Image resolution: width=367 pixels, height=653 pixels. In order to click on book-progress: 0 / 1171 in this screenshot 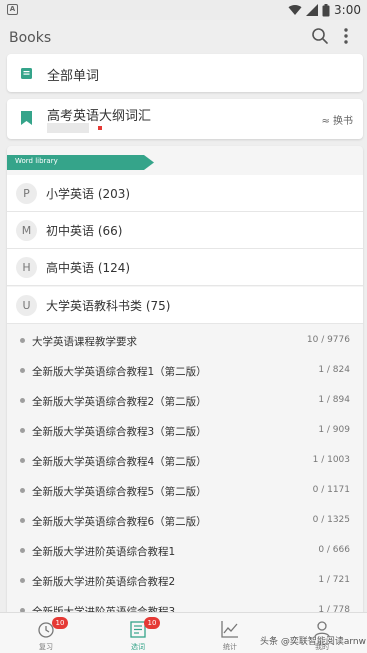, I will do `click(331, 490)`.